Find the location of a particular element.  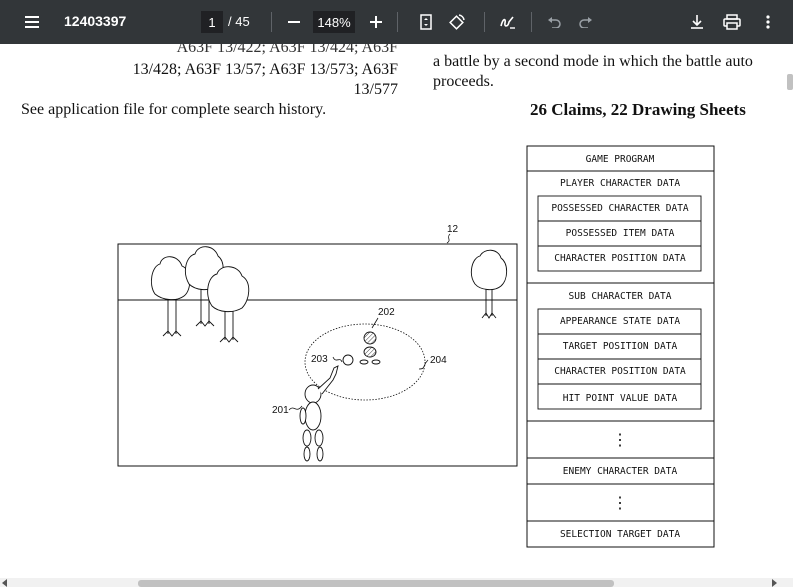

target-position-data-label: TARGET POSITION DATA is located at coordinates (620, 346).